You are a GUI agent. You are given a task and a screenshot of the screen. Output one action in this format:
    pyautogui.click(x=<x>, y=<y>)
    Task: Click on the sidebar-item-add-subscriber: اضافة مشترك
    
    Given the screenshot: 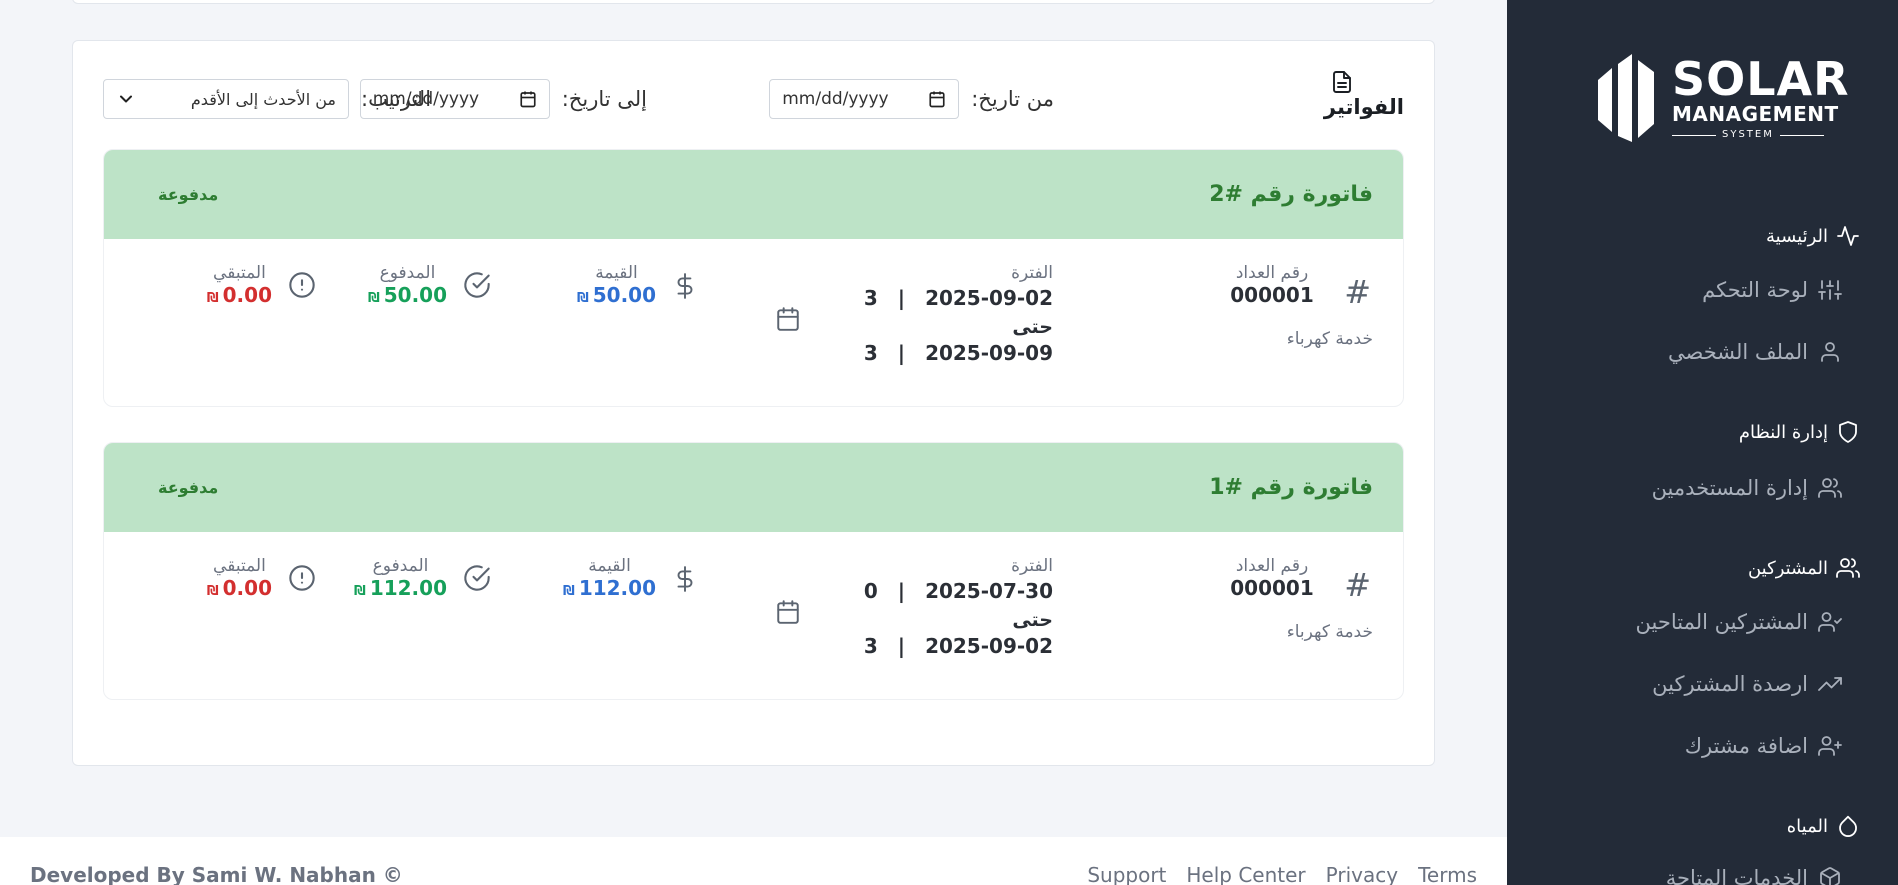 What is the action you would take?
    pyautogui.click(x=1763, y=746)
    